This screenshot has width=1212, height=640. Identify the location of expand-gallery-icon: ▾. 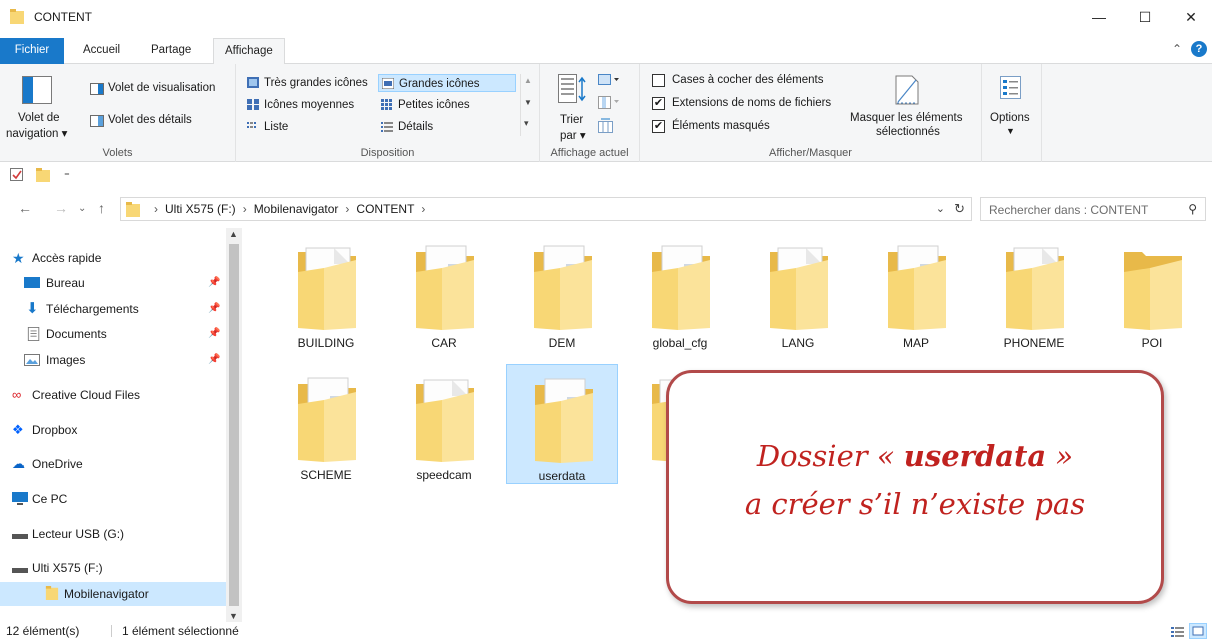
(526, 123).